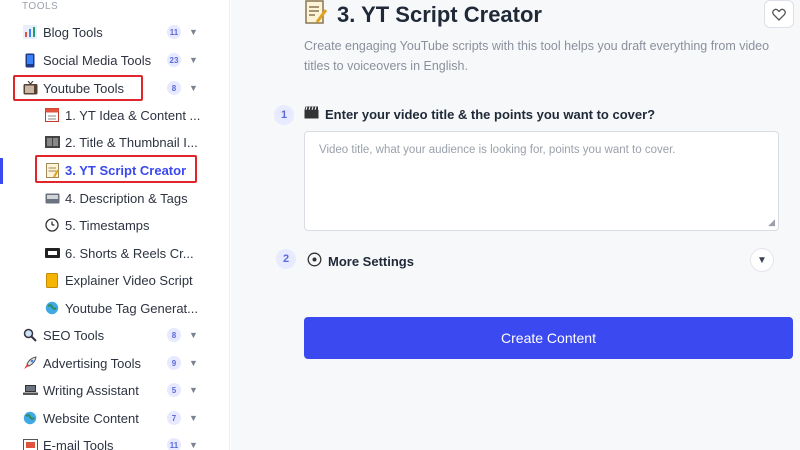 The height and width of the screenshot is (450, 800). What do you see at coordinates (371, 261) in the screenshot?
I see `step-label-text: More Settings` at bounding box center [371, 261].